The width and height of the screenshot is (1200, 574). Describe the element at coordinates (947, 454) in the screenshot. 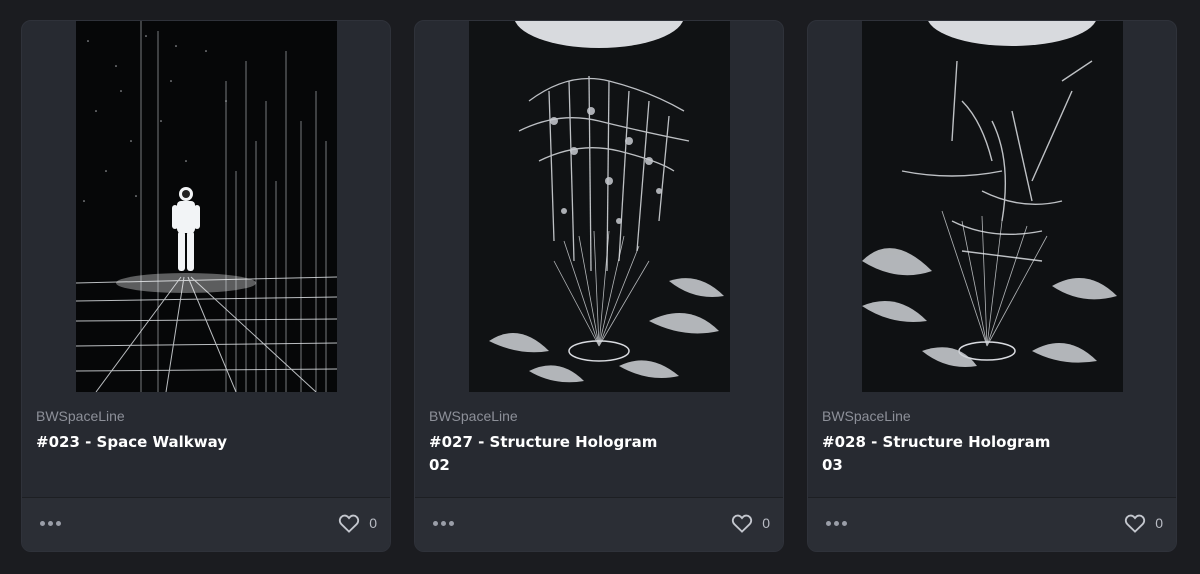

I see `nft-title: #028 - Structure Hologram 03` at that location.